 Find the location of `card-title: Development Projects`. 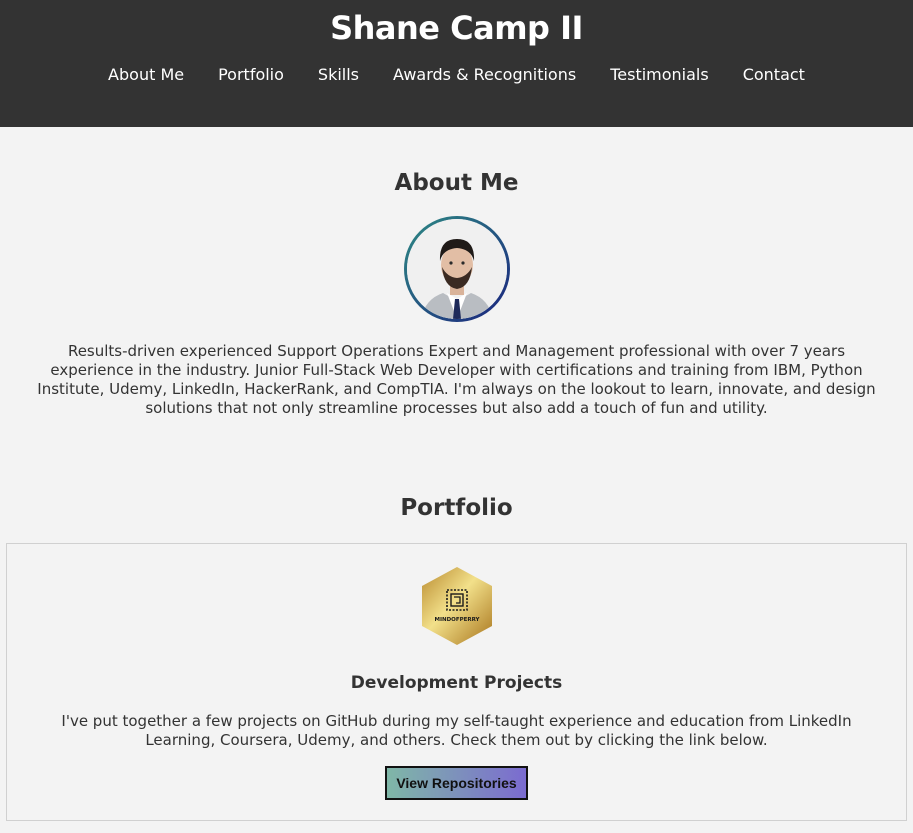

card-title: Development Projects is located at coordinates (456, 683).